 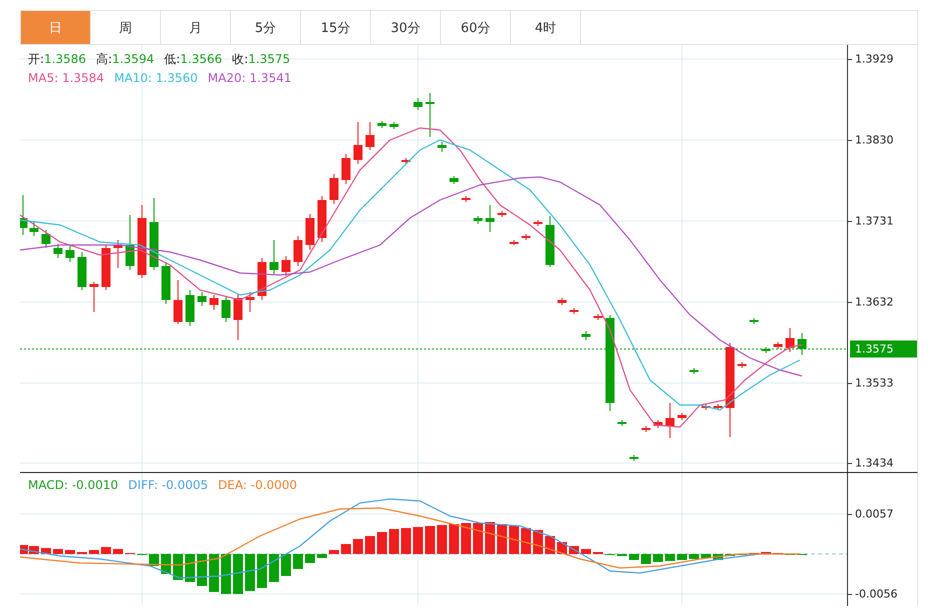 I want to click on moving-average-value: MA20: 1.3541, so click(x=250, y=78).